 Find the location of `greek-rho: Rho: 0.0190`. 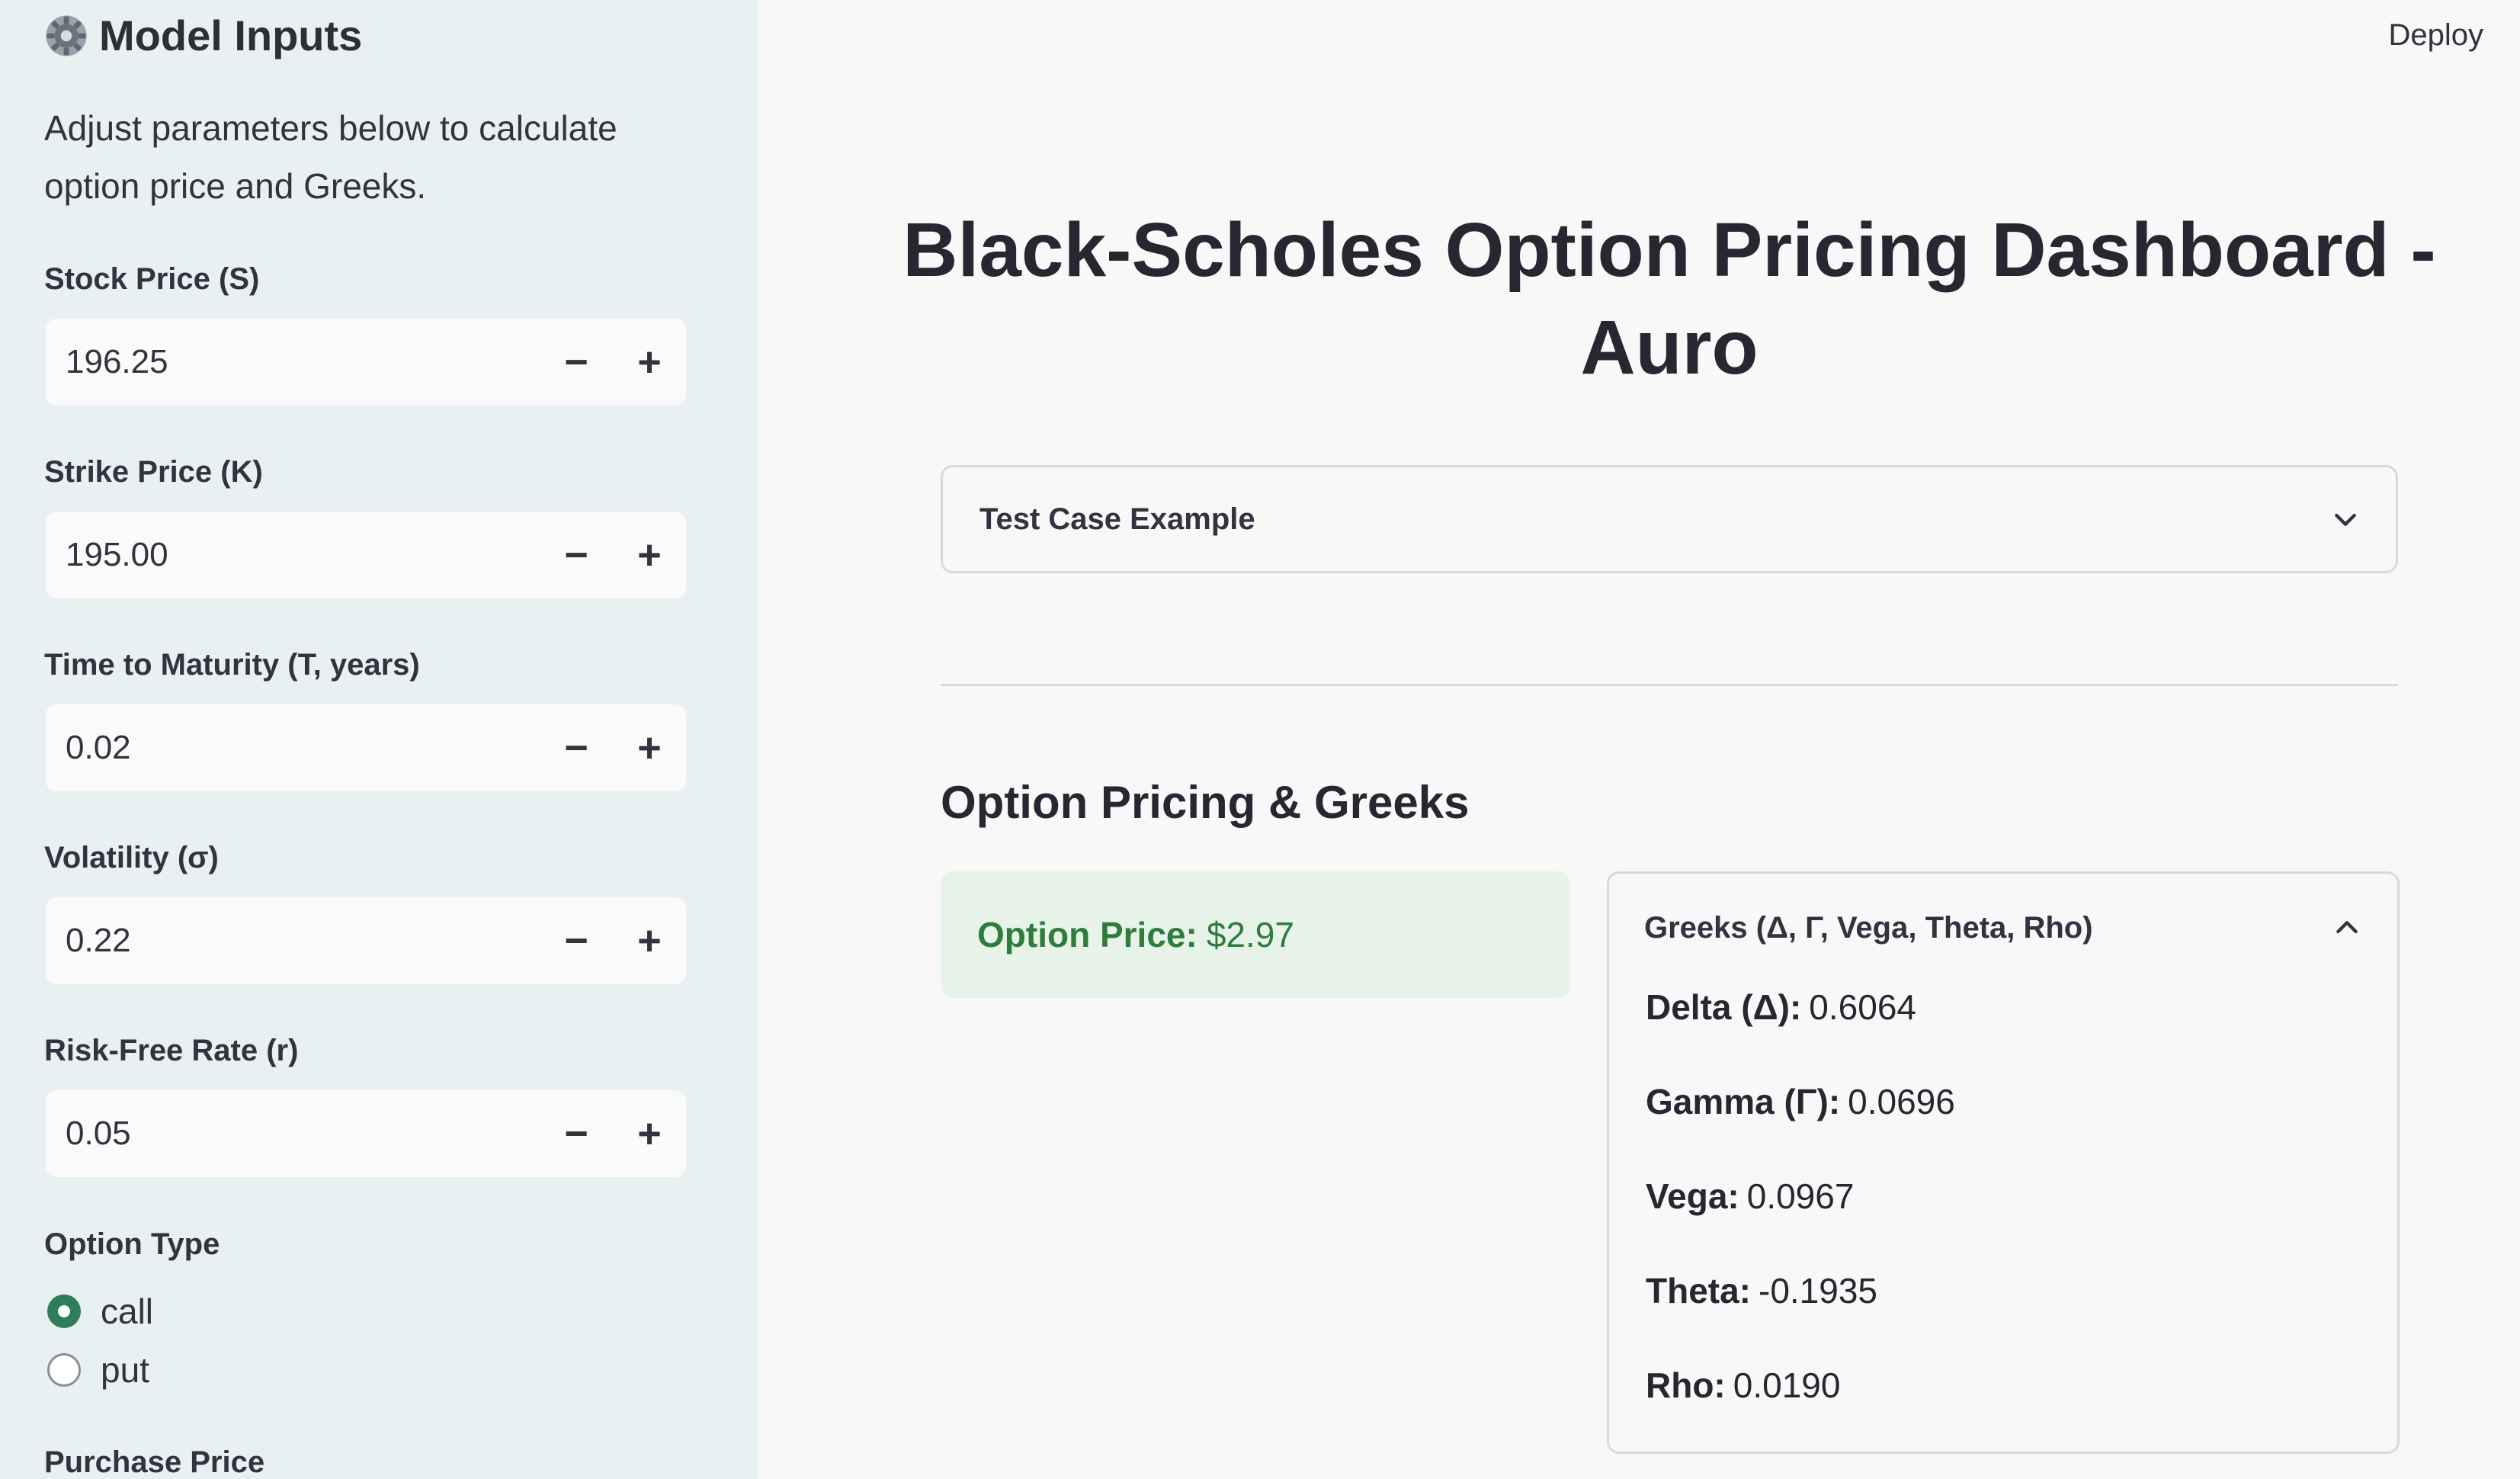

greek-rho: Rho: 0.0190 is located at coordinates (1743, 1385).